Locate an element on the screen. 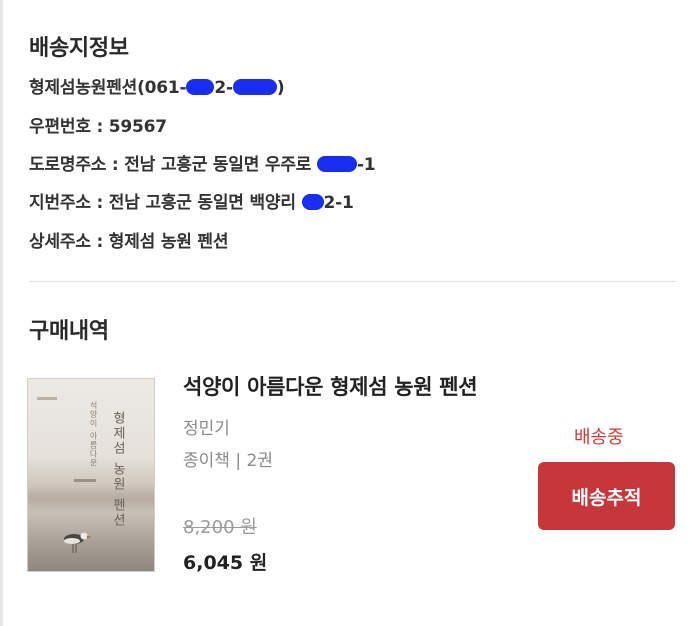 Image resolution: width=700 pixels, height=626 pixels. detail-address-line: 상세주소 : 형제섬 농원 펜션 is located at coordinates (129, 242).